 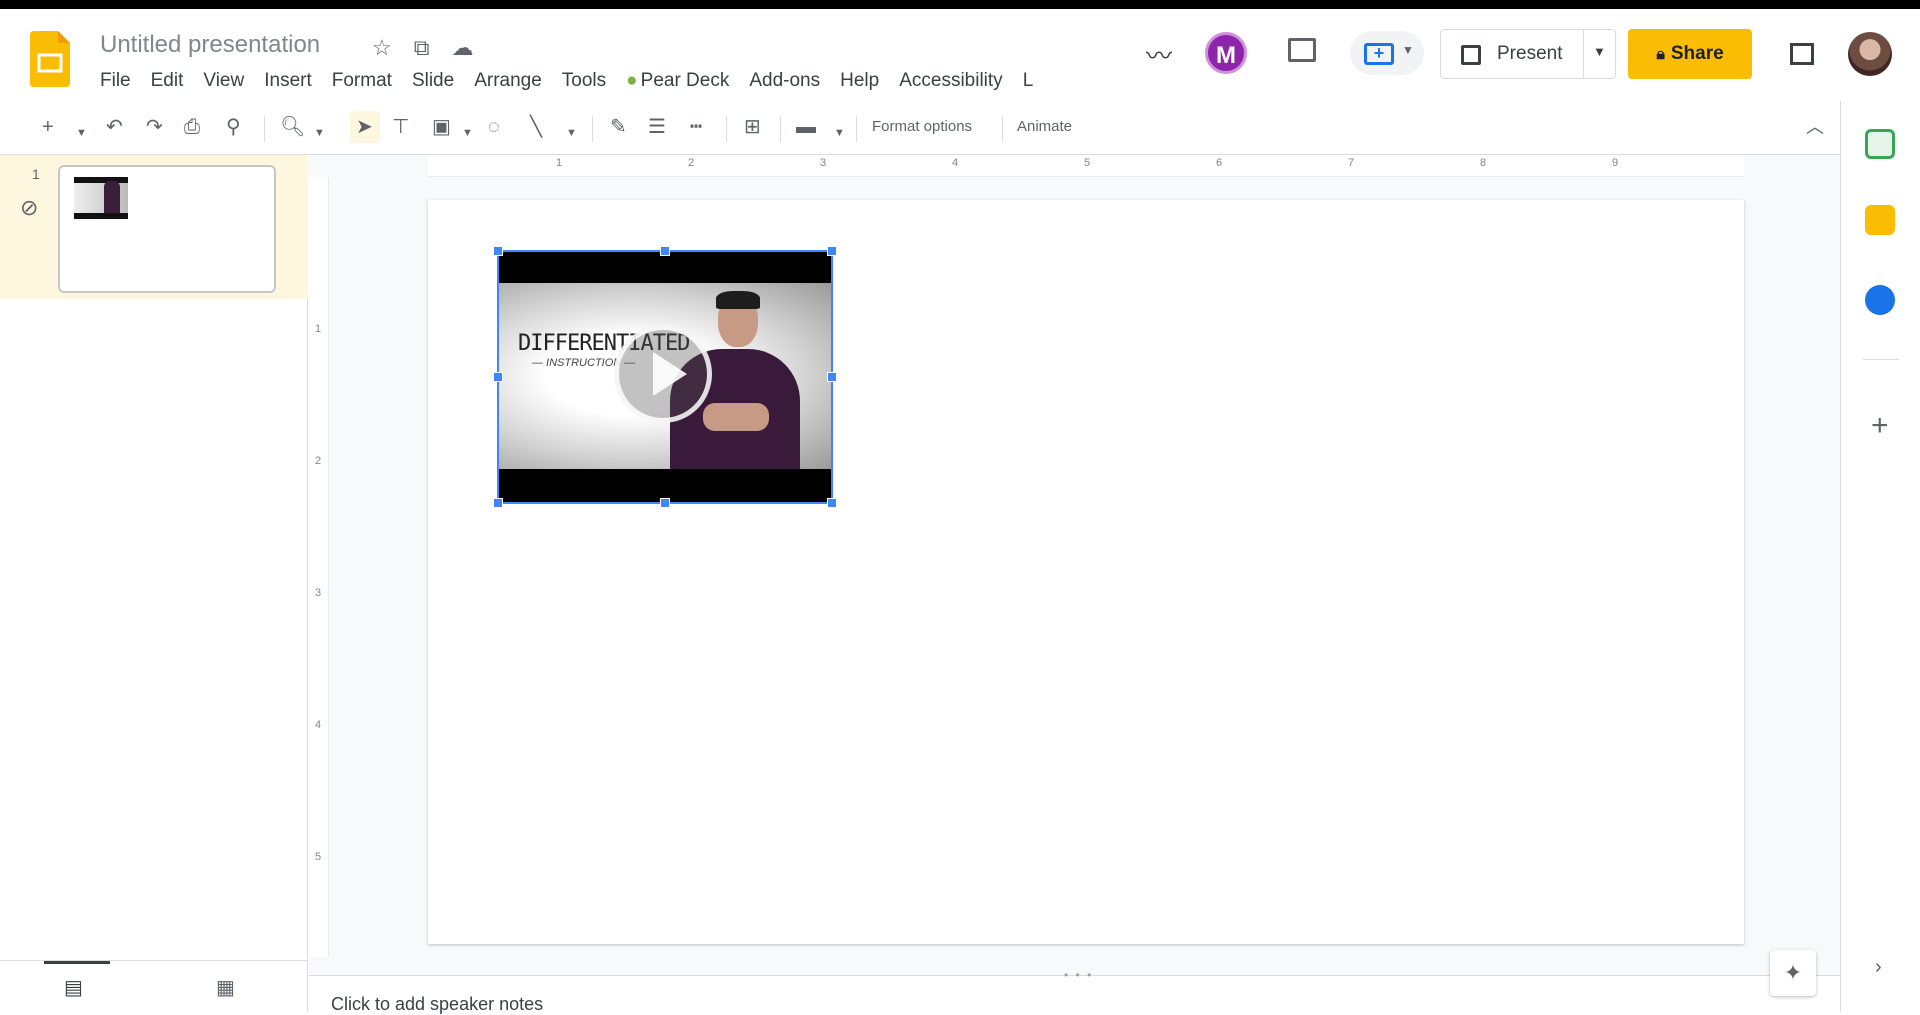 What do you see at coordinates (1226, 53) in the screenshot?
I see `addon-avatar: M` at bounding box center [1226, 53].